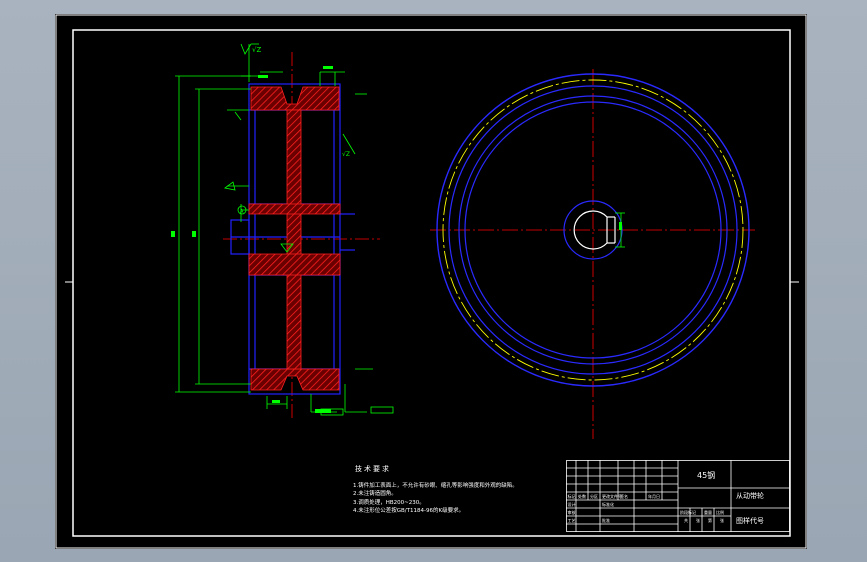 Image resolution: width=867 pixels, height=562 pixels. What do you see at coordinates (582, 496) in the screenshot?
I see `row-label: 处数` at bounding box center [582, 496].